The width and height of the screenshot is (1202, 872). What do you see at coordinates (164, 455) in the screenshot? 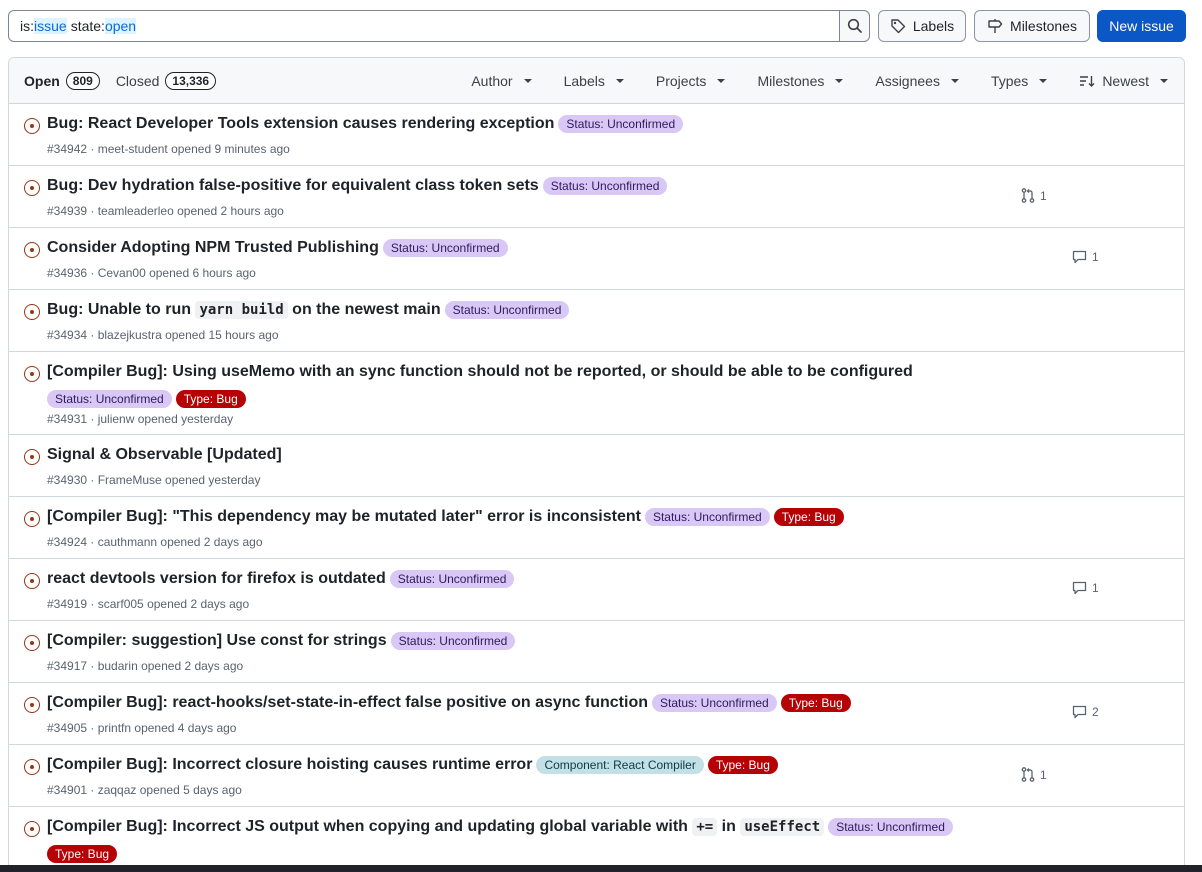
I see `issue-title-link: Signal & Observable [Updated]` at bounding box center [164, 455].